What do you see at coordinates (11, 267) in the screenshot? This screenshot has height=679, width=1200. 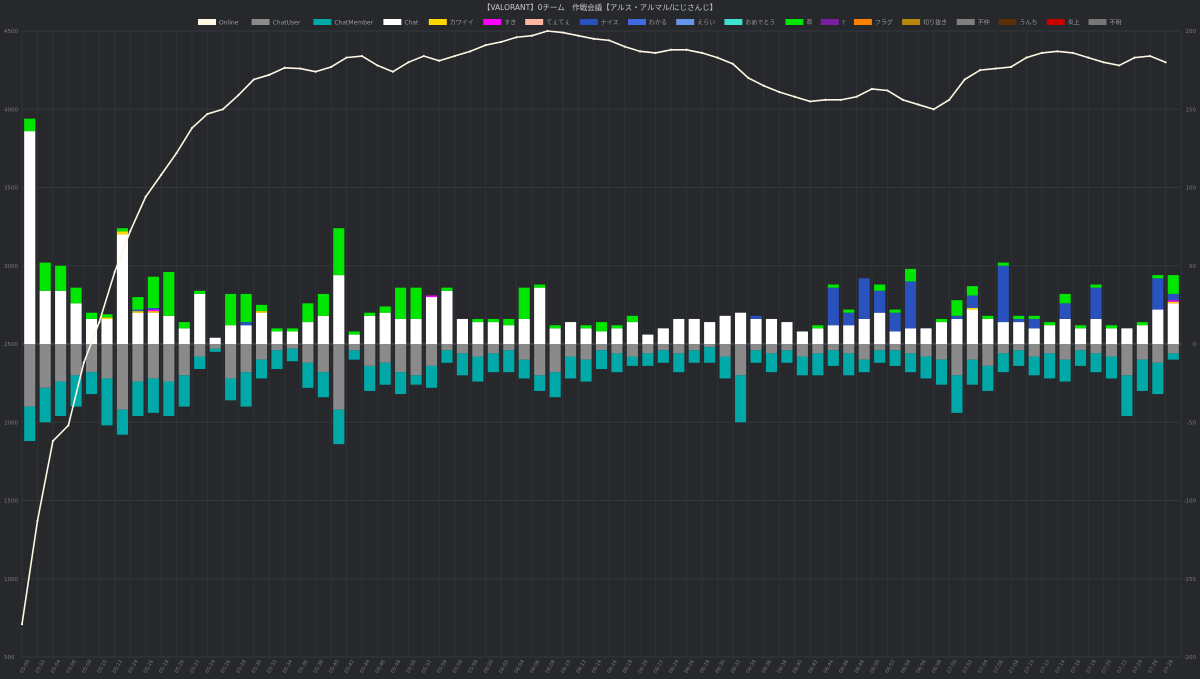 I see `y-tick-label-left: 3000` at bounding box center [11, 267].